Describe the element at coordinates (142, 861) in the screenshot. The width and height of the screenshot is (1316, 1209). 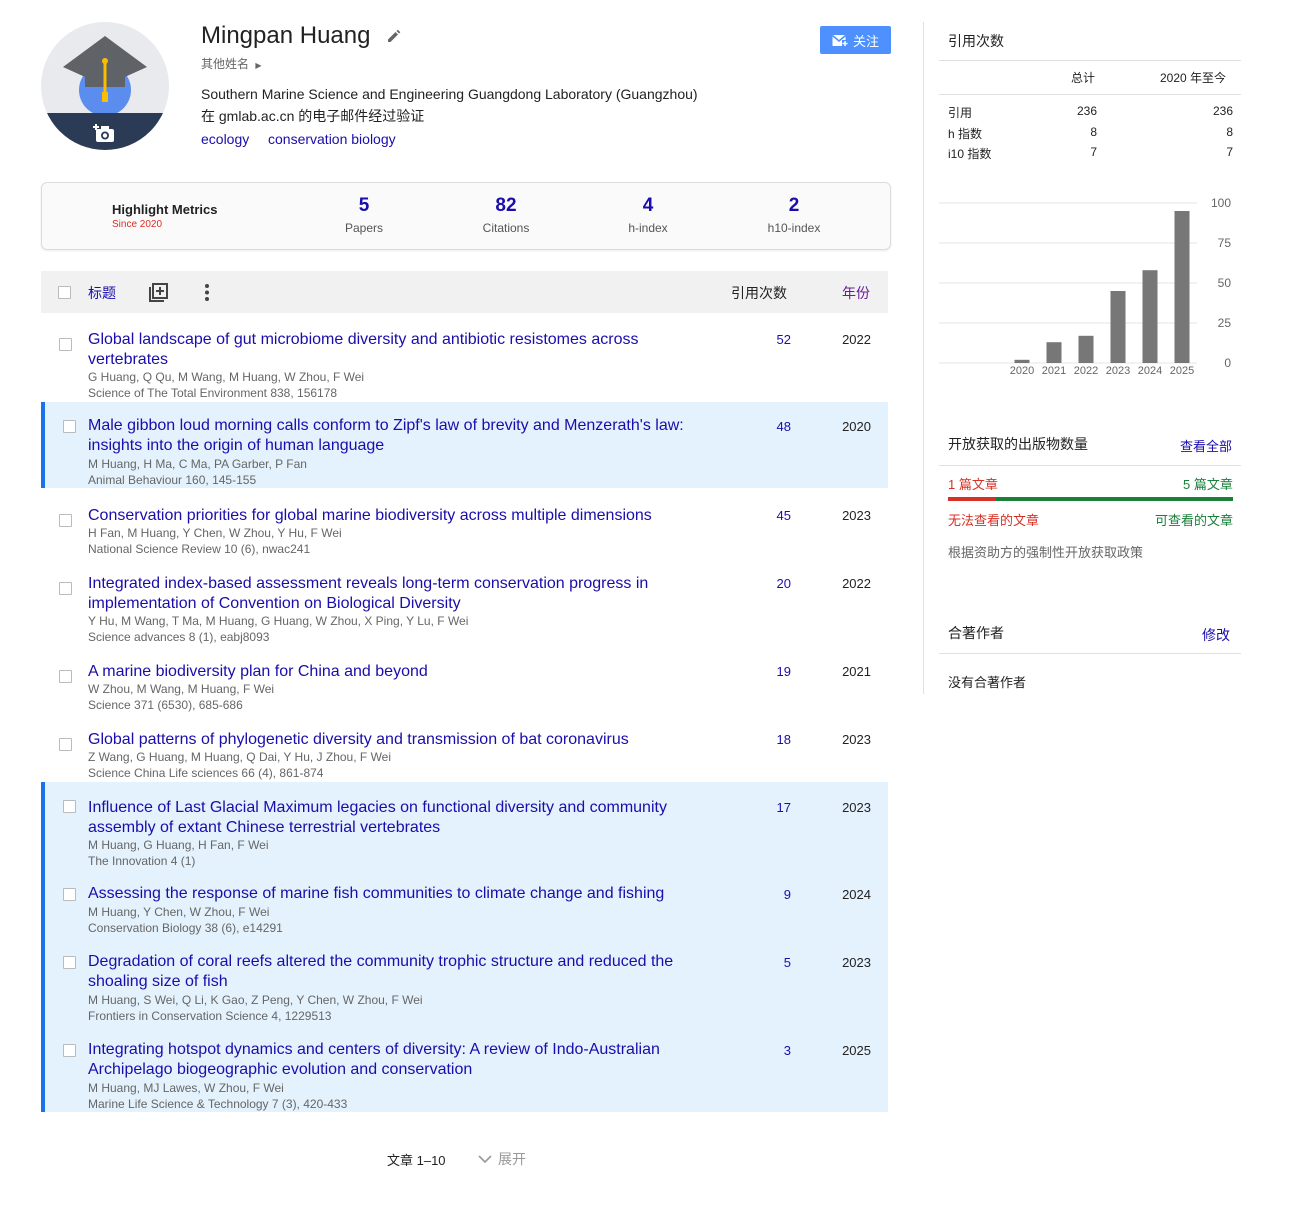
I see `article-venue: The Innovation 4 (1)` at that location.